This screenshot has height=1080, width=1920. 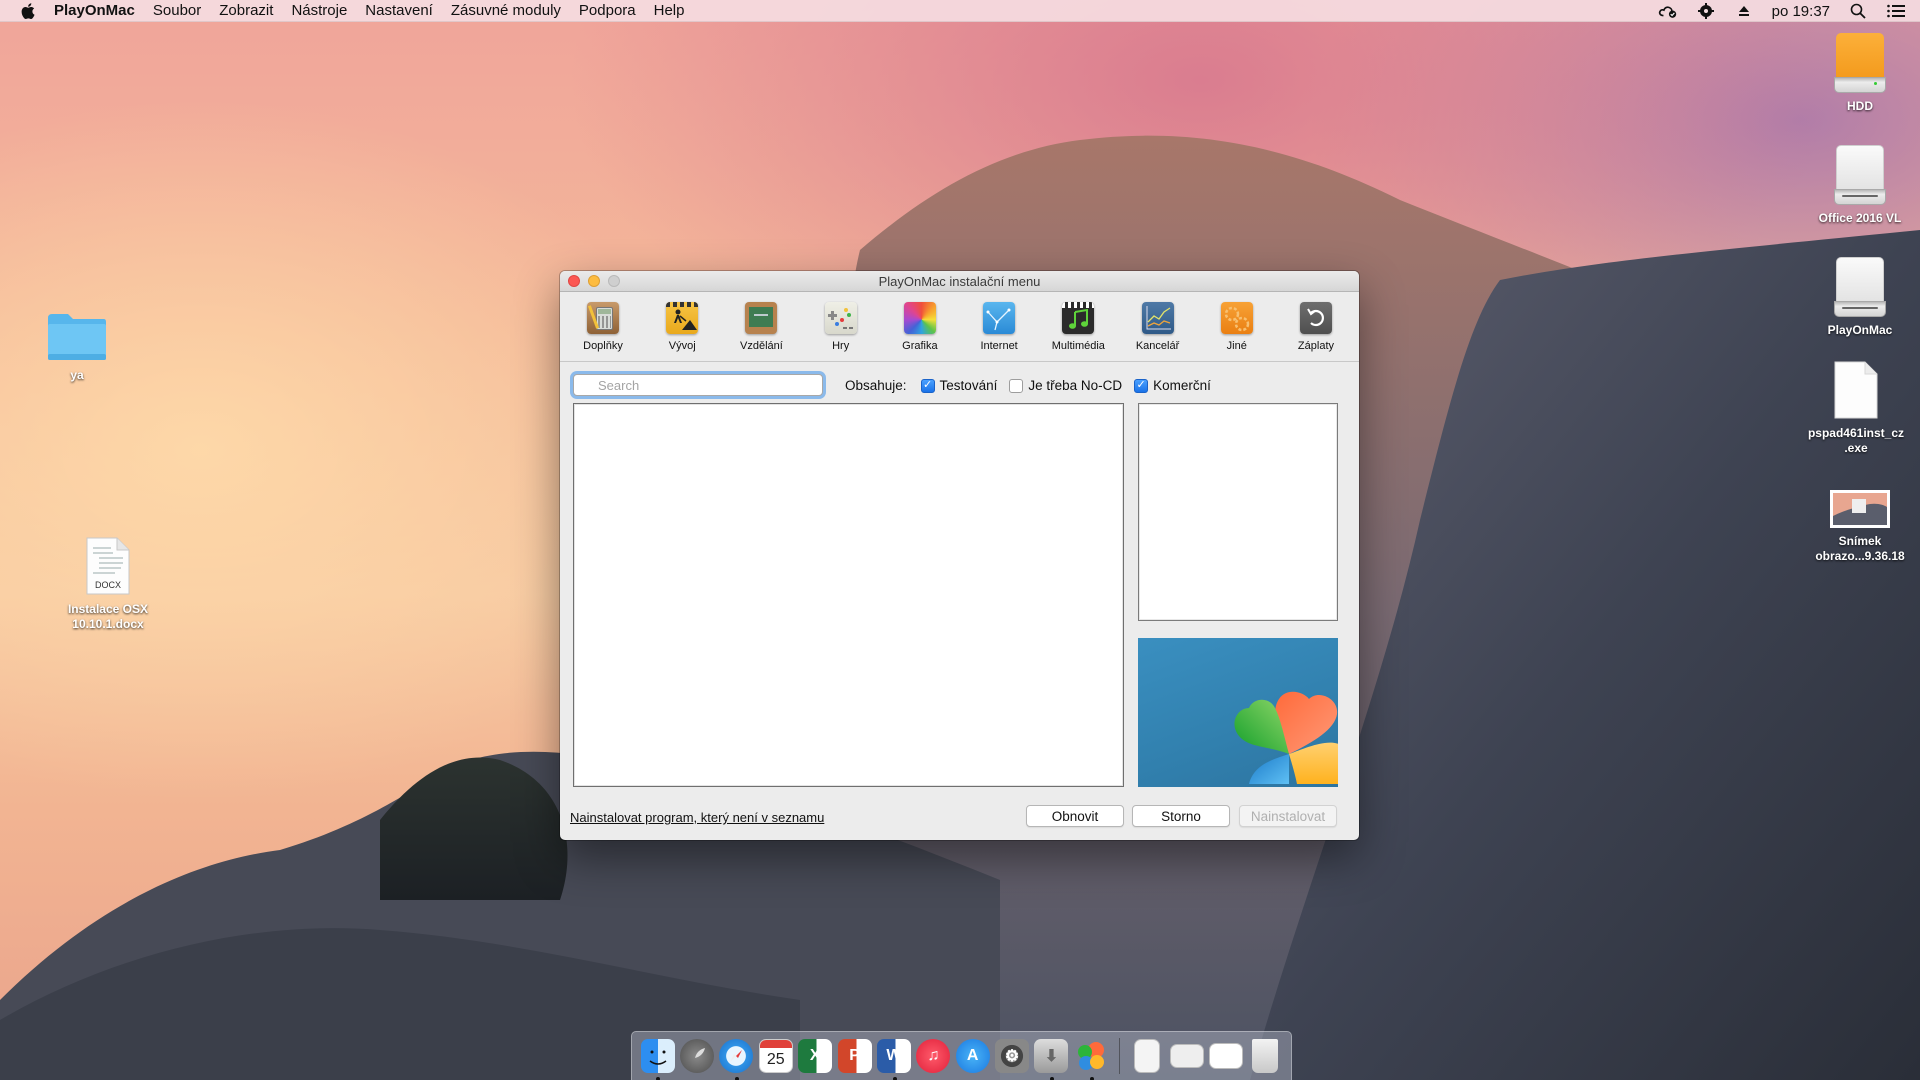 What do you see at coordinates (669, 10) in the screenshot?
I see `menu-help: Help` at bounding box center [669, 10].